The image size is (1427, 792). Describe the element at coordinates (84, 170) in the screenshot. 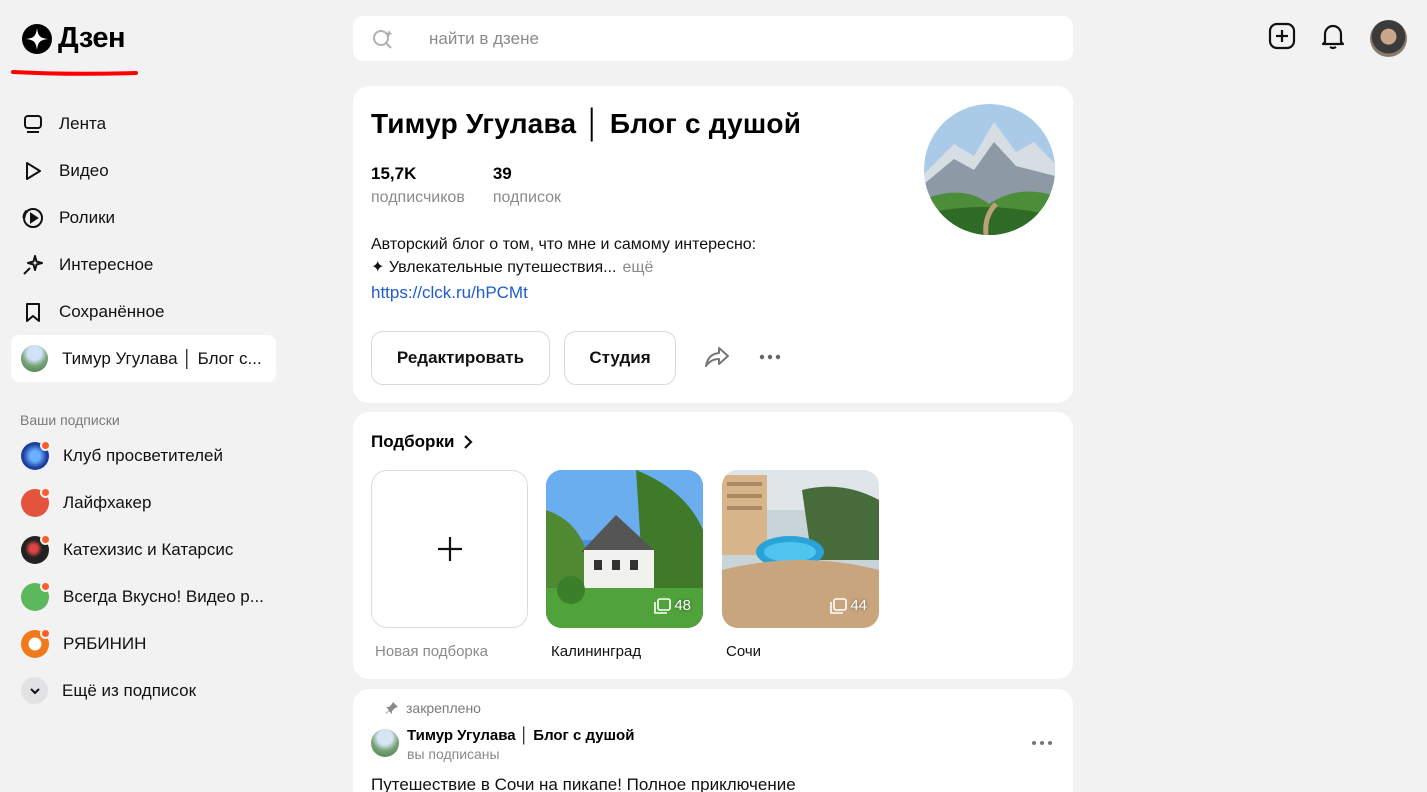

I see `sidebar-item-label: Видео` at that location.